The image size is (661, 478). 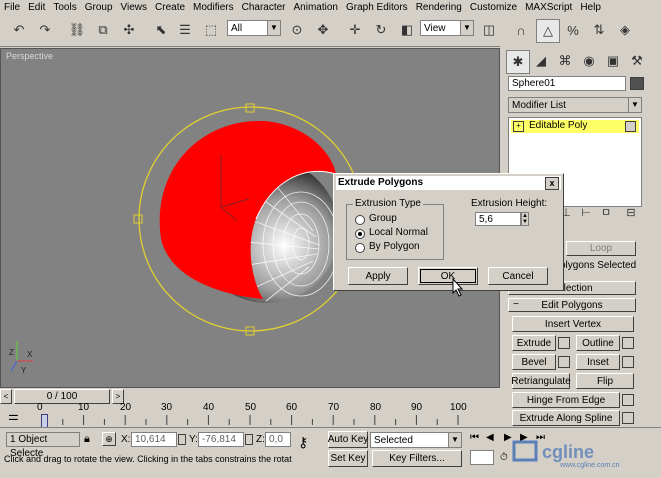 I want to click on select-and-rotate-icon: ✛, so click(x=355, y=30).